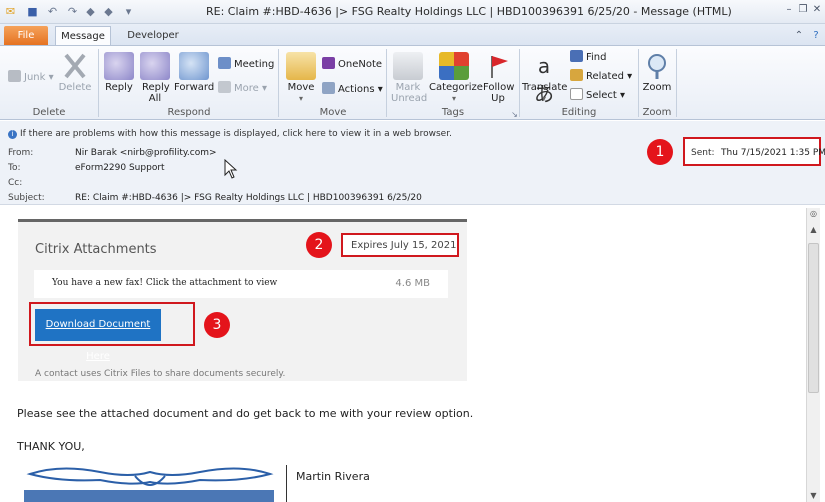 This screenshot has height=502, width=825. Describe the element at coordinates (224, 87) in the screenshot. I see `more-icon` at that location.